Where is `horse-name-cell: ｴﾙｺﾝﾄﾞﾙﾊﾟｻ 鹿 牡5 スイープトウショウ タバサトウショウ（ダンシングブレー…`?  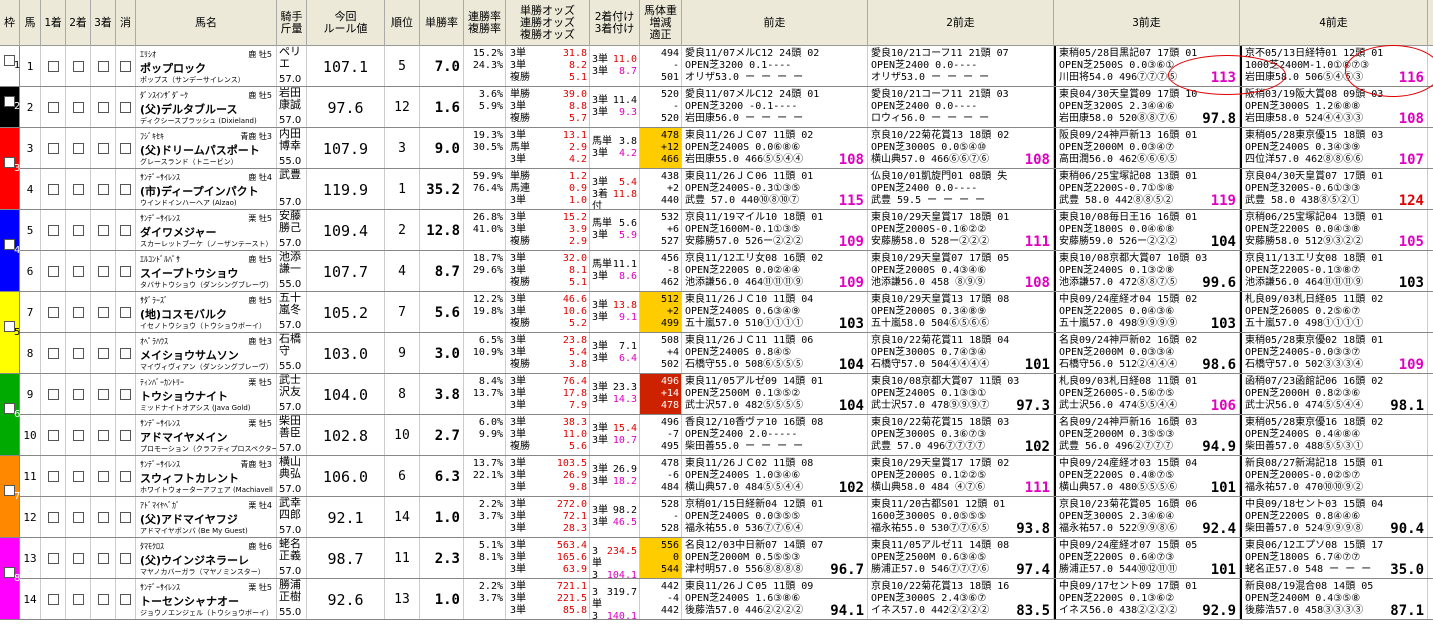
horse-name-cell: ｴﾙｺﾝﾄﾞﾙﾊﾟｻ 鹿 牡5 スイープトウショウ タバサトウショウ（ダンシングブレー… is located at coordinates (206, 271).